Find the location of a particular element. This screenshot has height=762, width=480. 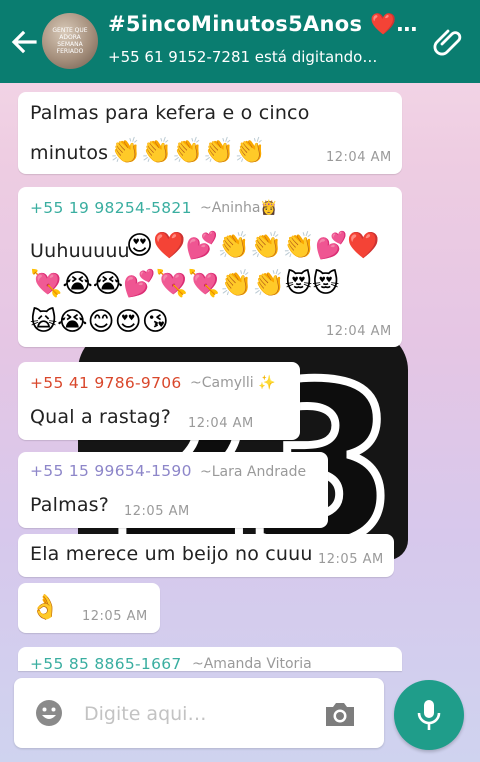

mic-icon is located at coordinates (429, 715).